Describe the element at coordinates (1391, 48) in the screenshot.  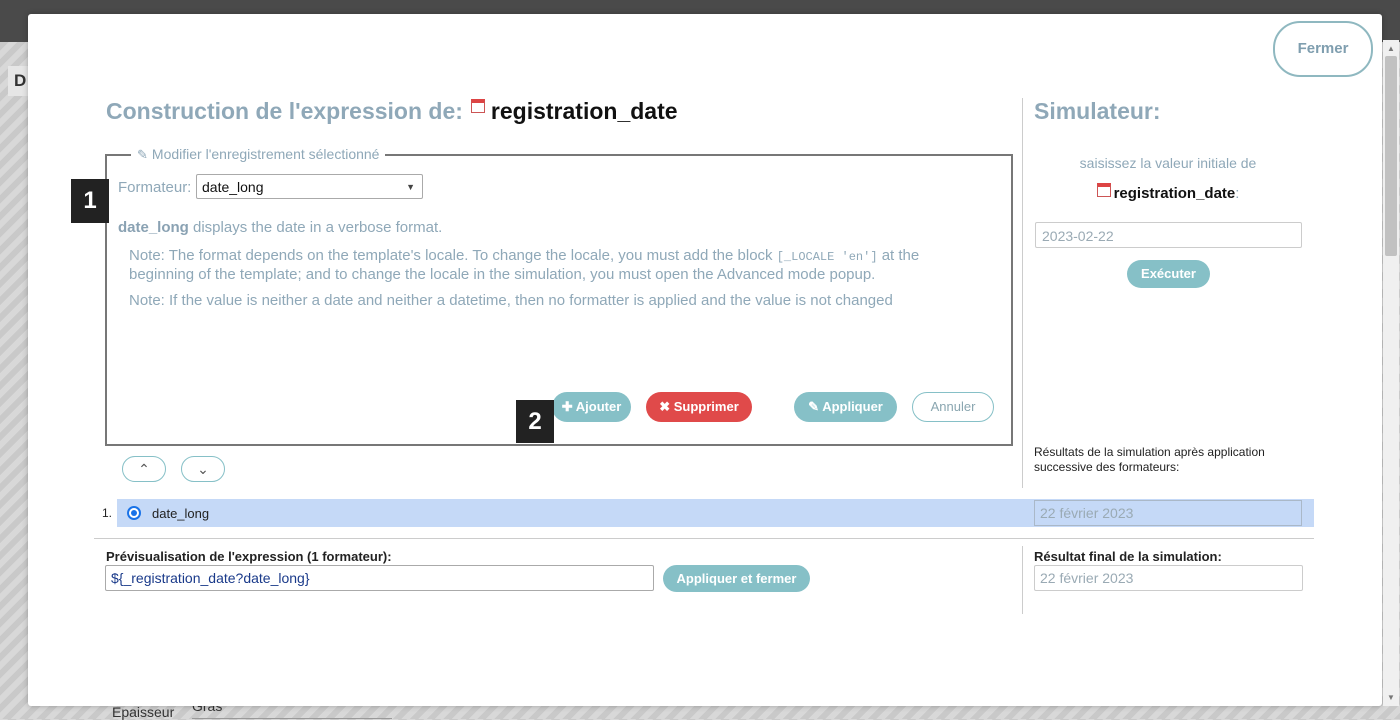
I see `scroll-up-icon: ▲` at that location.